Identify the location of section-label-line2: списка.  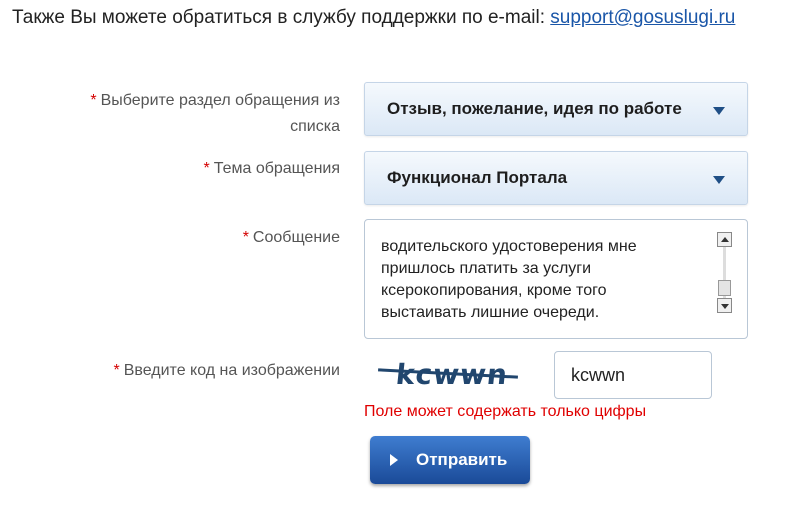
(315, 126).